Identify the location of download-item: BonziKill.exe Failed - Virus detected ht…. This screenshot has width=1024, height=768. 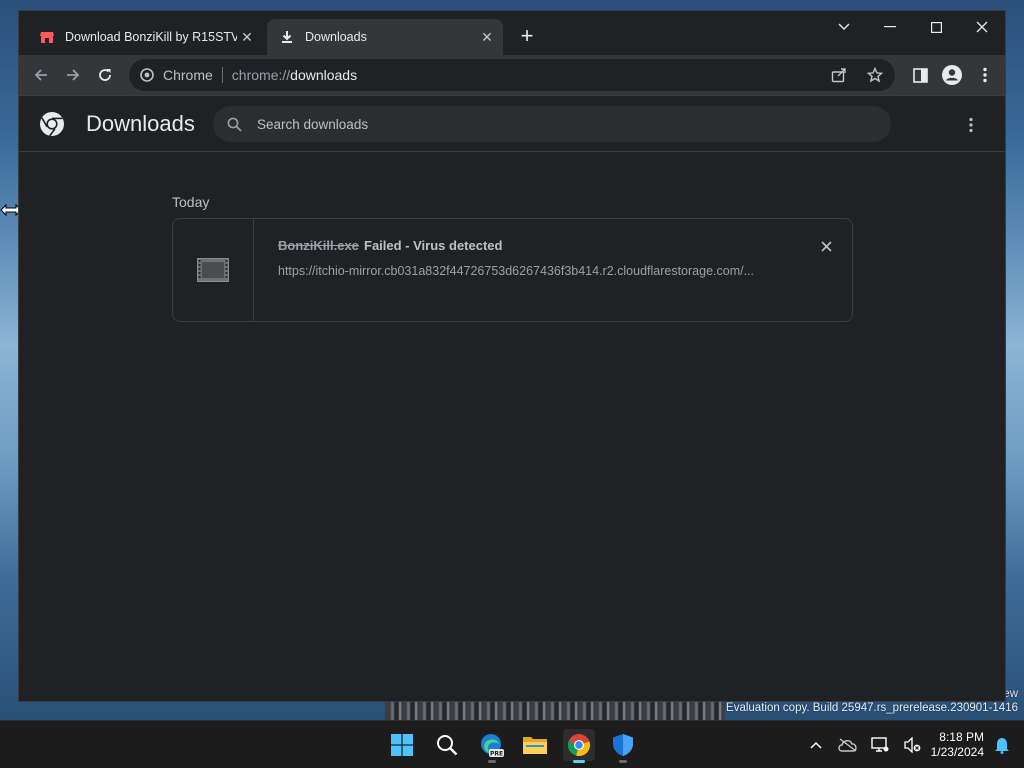
(512, 270).